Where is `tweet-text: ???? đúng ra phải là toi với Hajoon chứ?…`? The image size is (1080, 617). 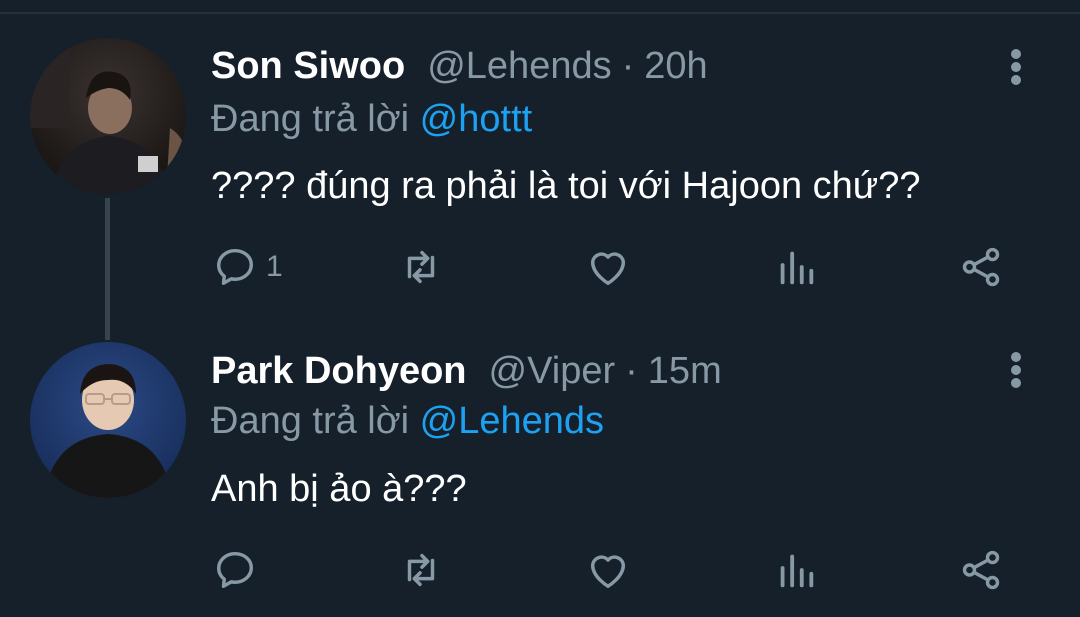 tweet-text: ???? đúng ra phải là toi với Hajoon chứ?… is located at coordinates (566, 186).